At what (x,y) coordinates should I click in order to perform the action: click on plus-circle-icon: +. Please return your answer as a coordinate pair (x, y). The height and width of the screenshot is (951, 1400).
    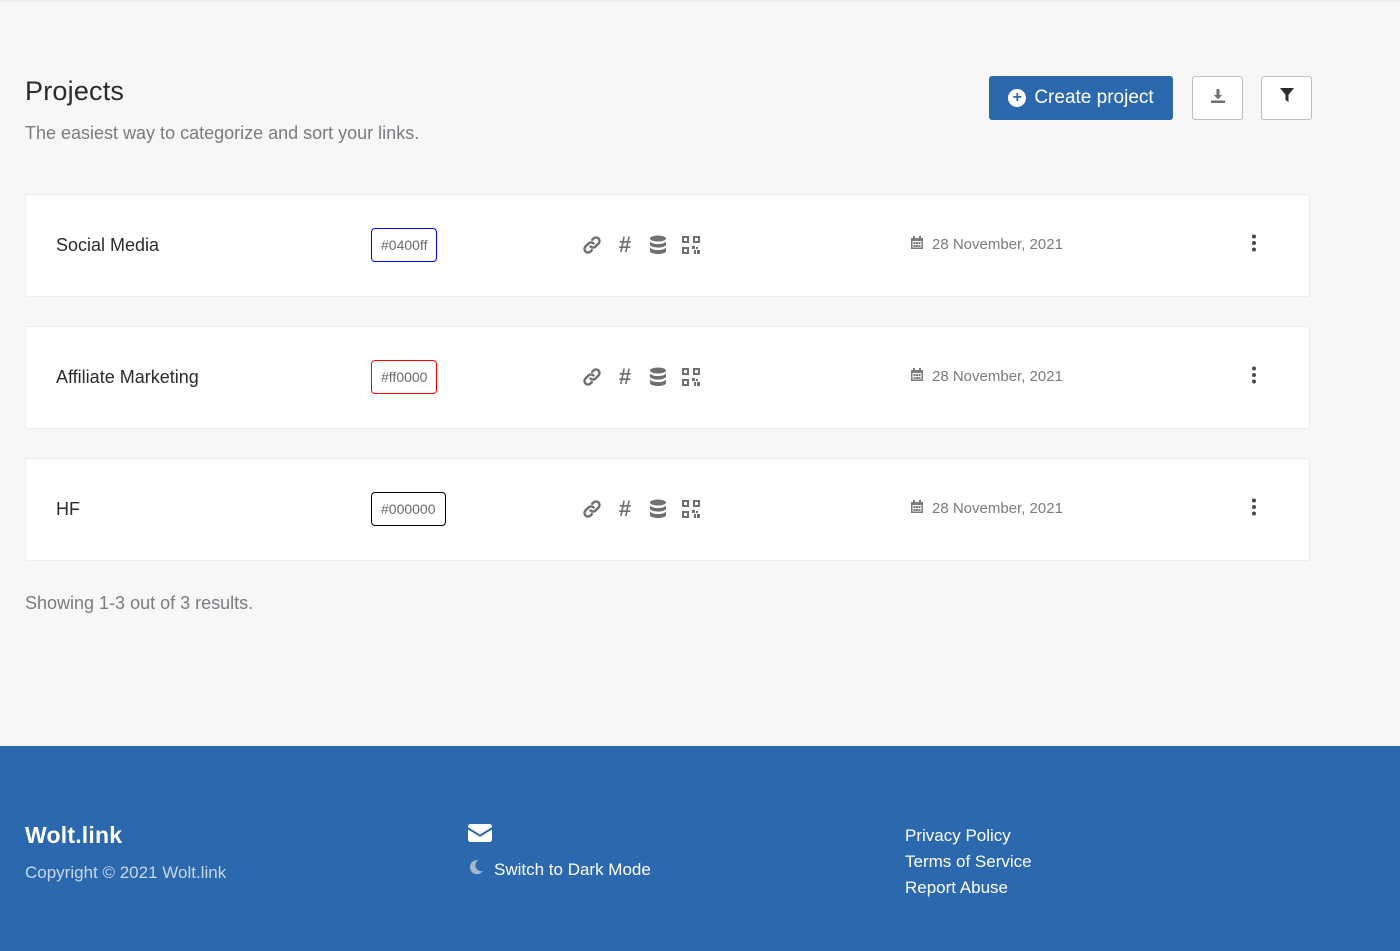
    Looking at the image, I should click on (1017, 98).